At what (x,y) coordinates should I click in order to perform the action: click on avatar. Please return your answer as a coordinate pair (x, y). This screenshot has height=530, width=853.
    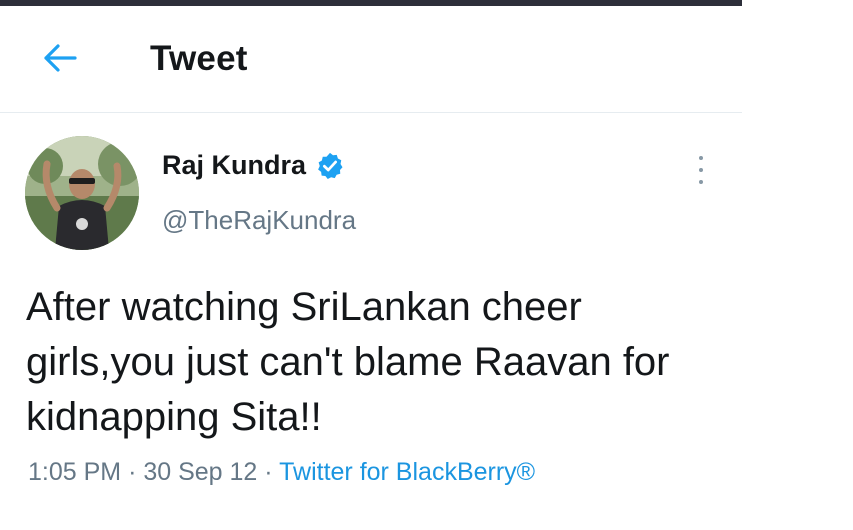
    Looking at the image, I should click on (82, 193).